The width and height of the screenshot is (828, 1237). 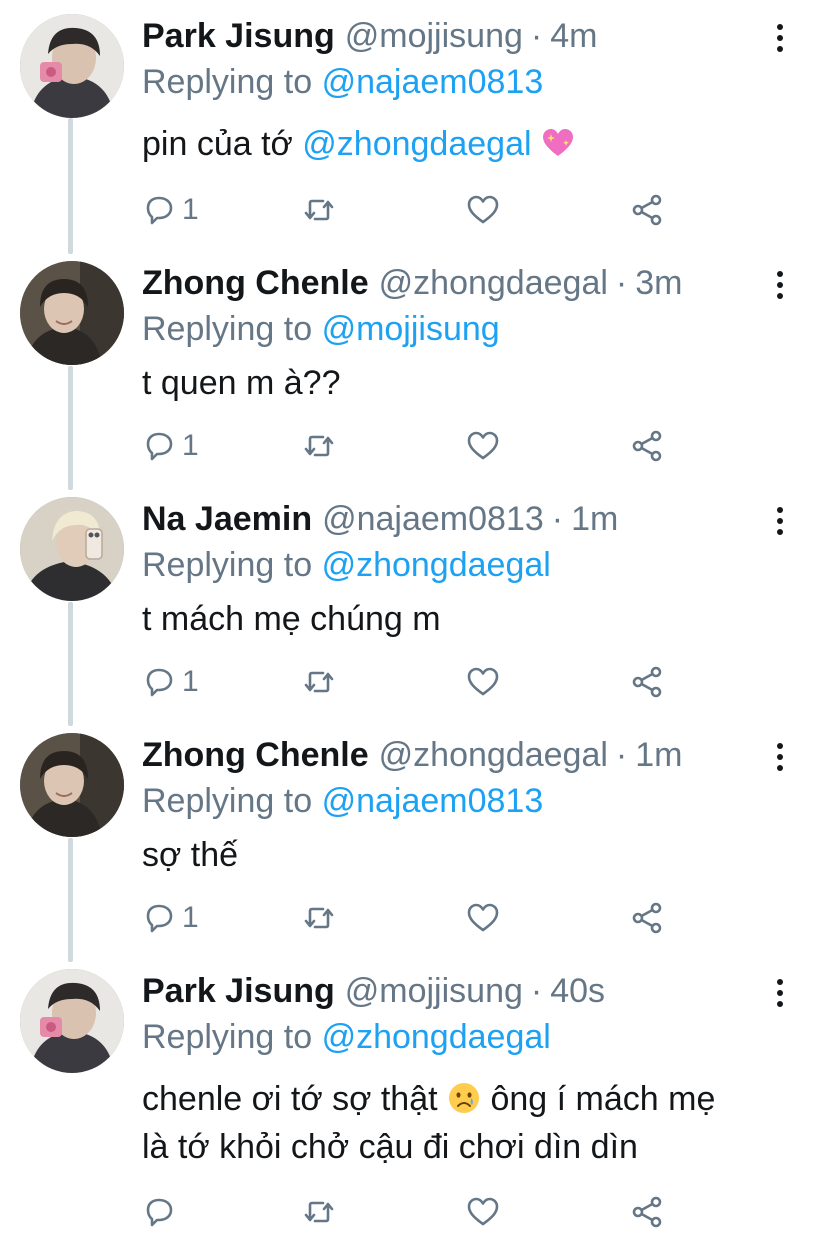 I want to click on tweet-text: t mách mẹ chúng m, so click(x=291, y=619).